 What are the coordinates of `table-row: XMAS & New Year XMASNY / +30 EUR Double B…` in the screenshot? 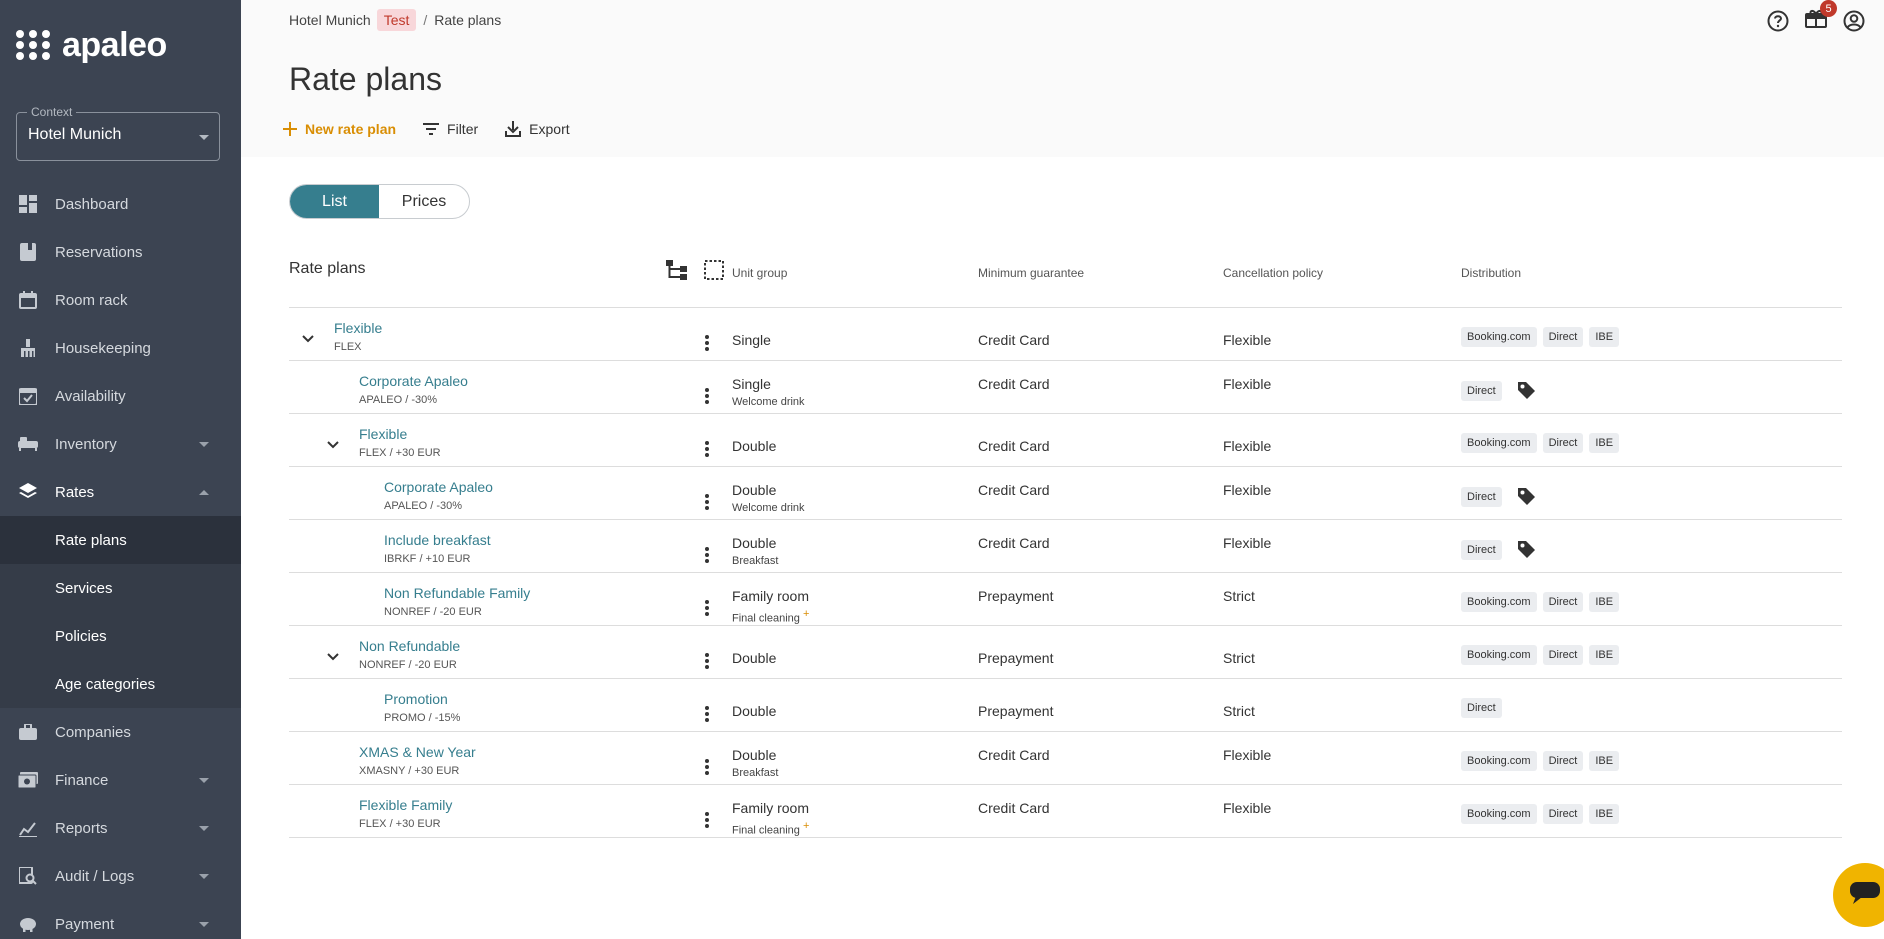 It's located at (1065, 758).